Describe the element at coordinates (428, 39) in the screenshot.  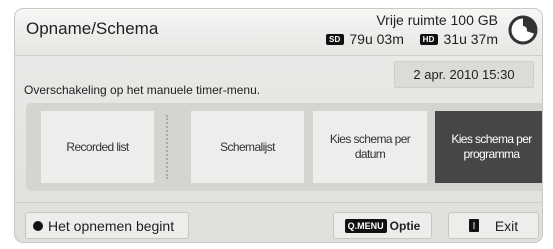
I see `hd-badge: HD` at that location.